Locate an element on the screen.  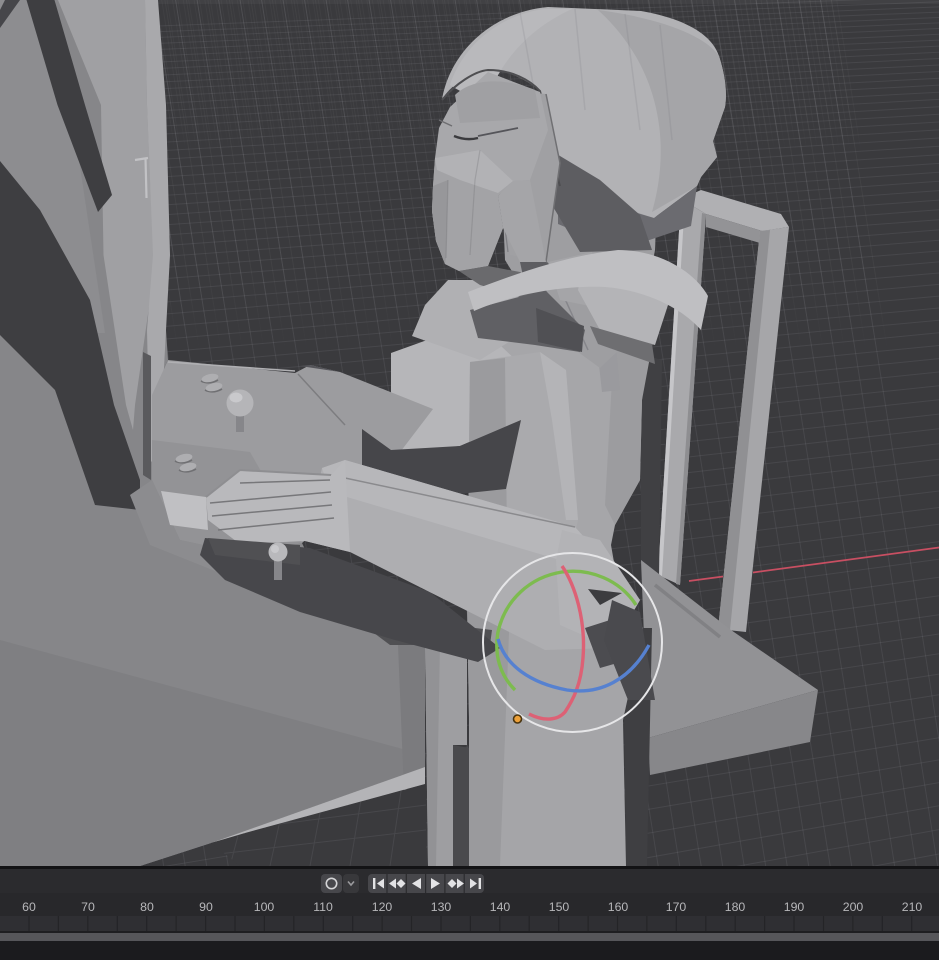
svg-text: 80 is located at coordinates (147, 907).